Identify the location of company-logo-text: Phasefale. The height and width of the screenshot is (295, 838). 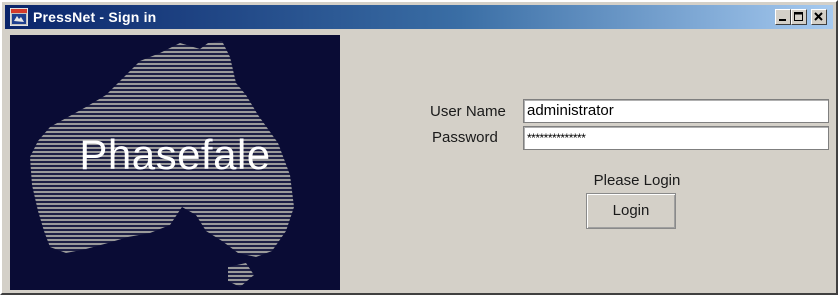
(175, 154).